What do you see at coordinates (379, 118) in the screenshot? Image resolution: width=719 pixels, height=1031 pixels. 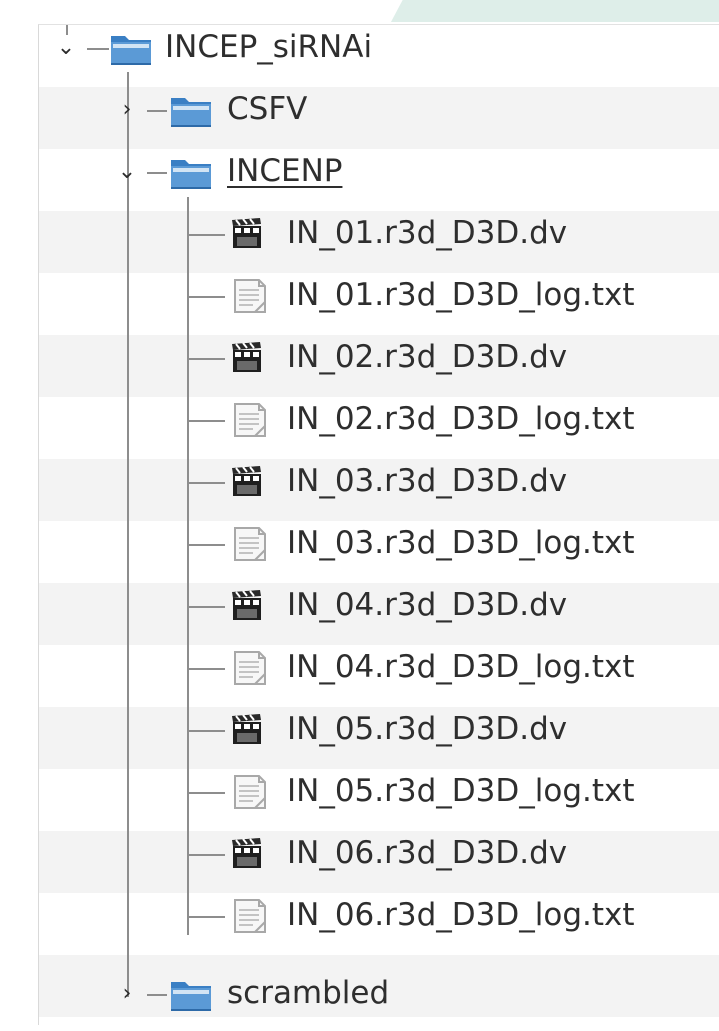 I see `row-stripe` at bounding box center [379, 118].